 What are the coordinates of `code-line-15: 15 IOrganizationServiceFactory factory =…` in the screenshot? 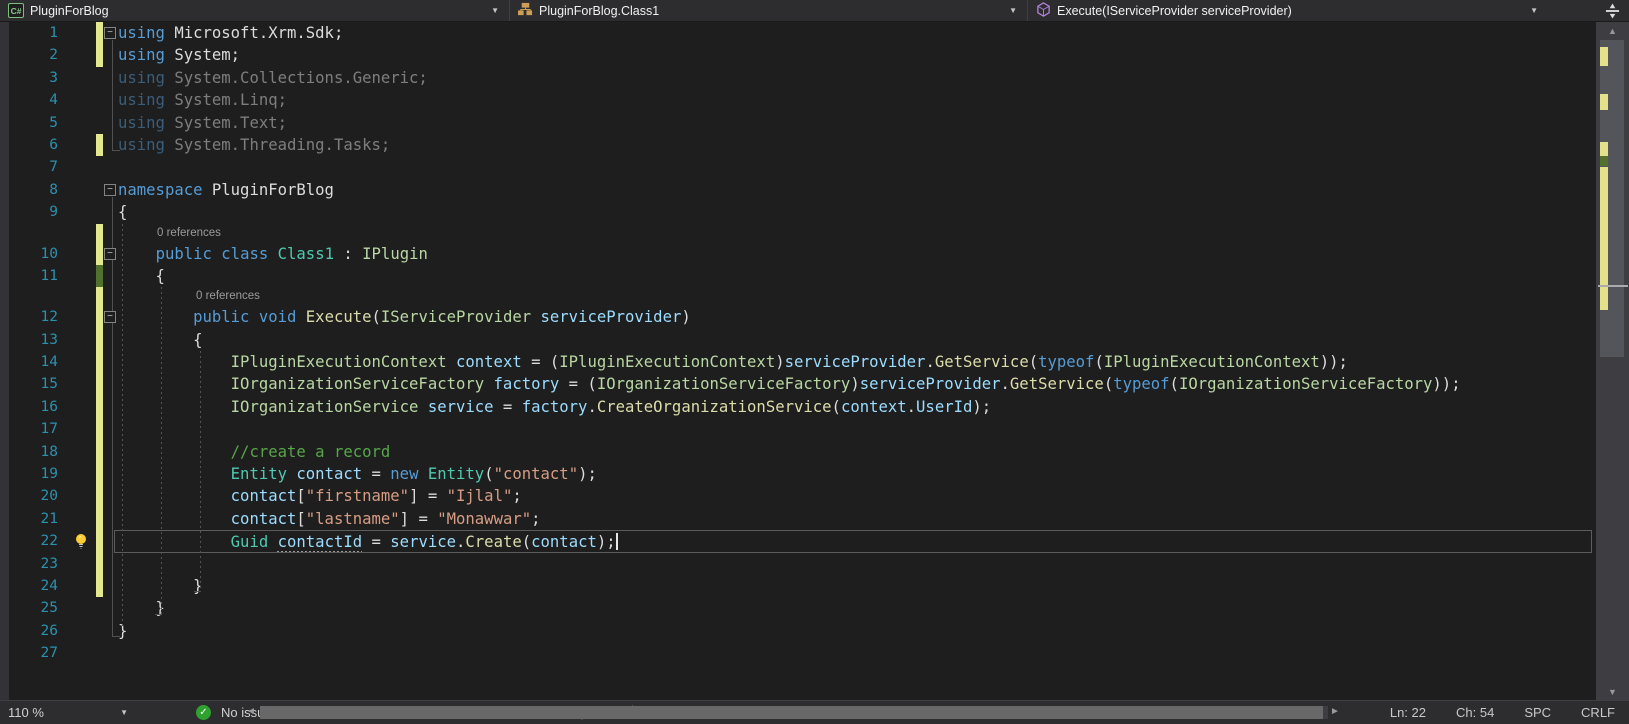 It's located at (798, 384).